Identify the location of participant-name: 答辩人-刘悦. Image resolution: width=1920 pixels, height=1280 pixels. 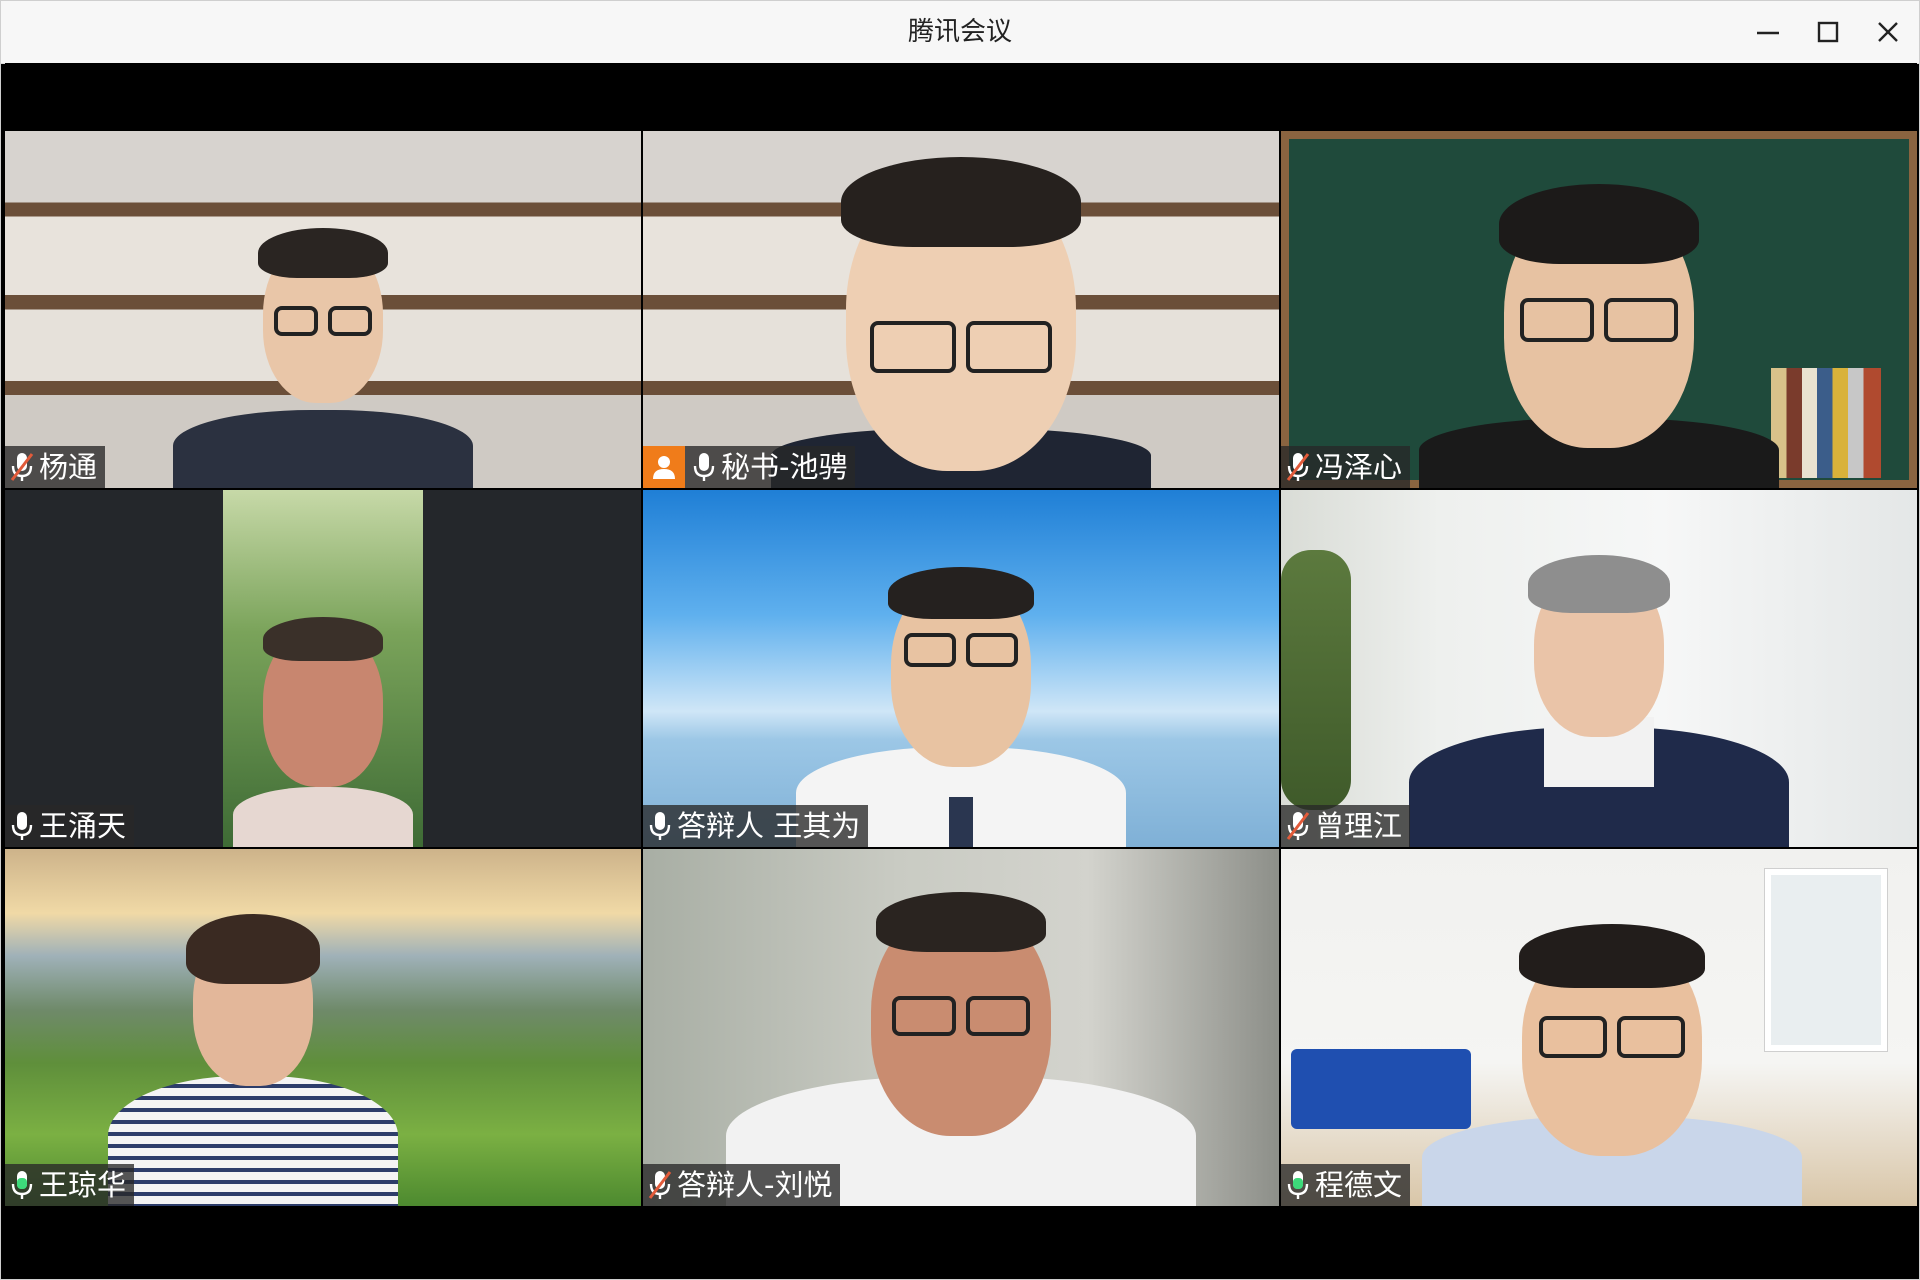
(755, 1185).